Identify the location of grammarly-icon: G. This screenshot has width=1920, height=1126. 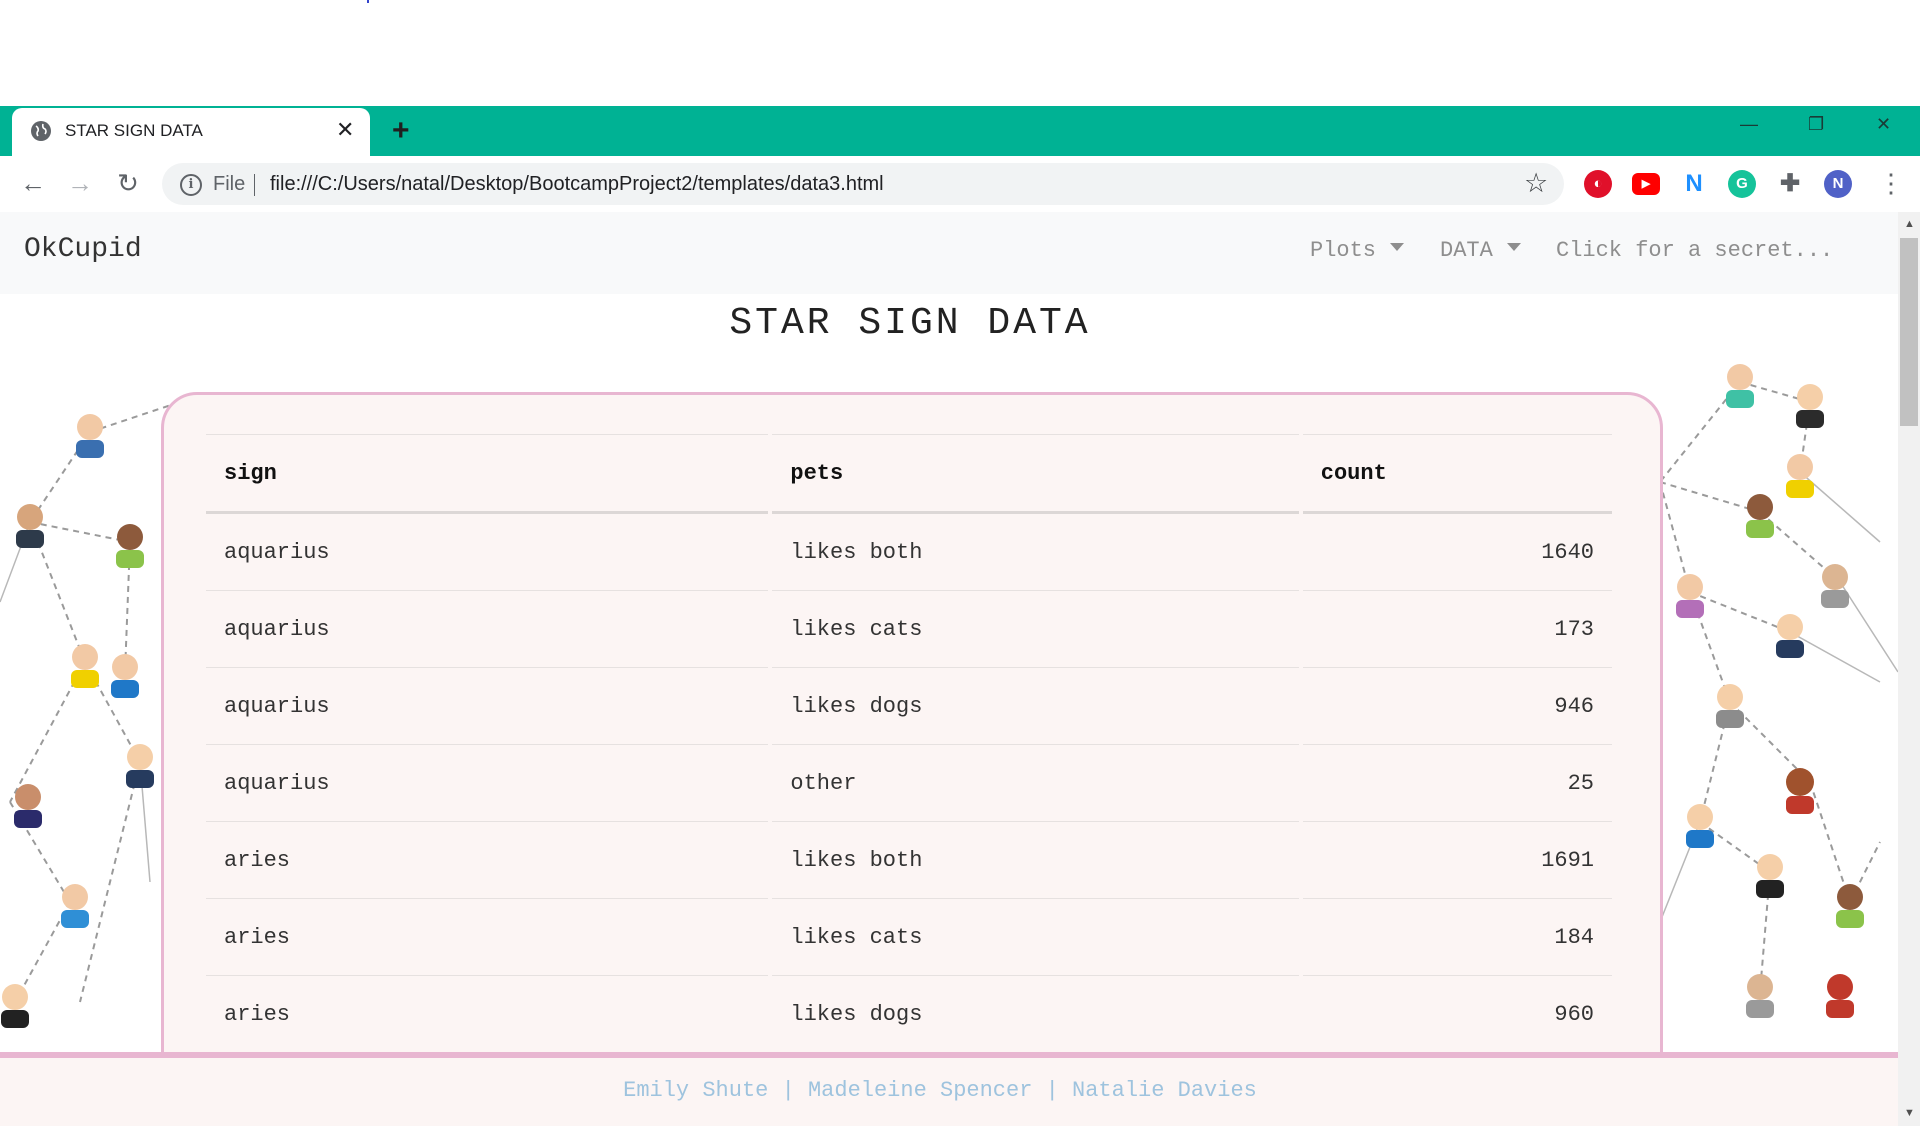
(1742, 184).